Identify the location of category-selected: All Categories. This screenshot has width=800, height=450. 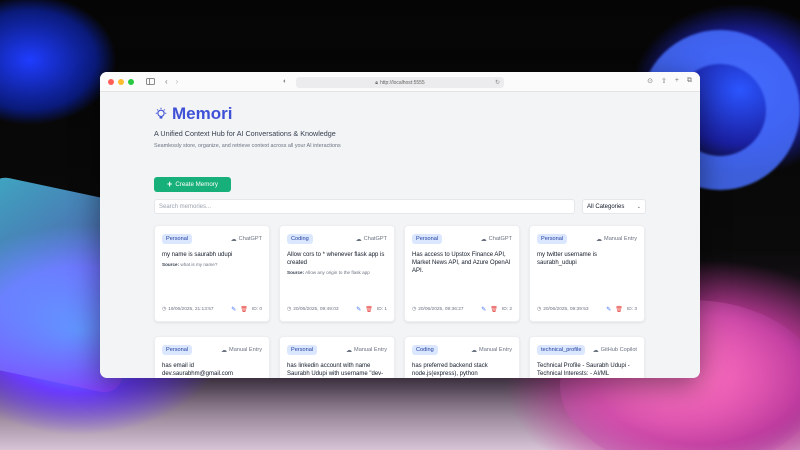
(606, 206).